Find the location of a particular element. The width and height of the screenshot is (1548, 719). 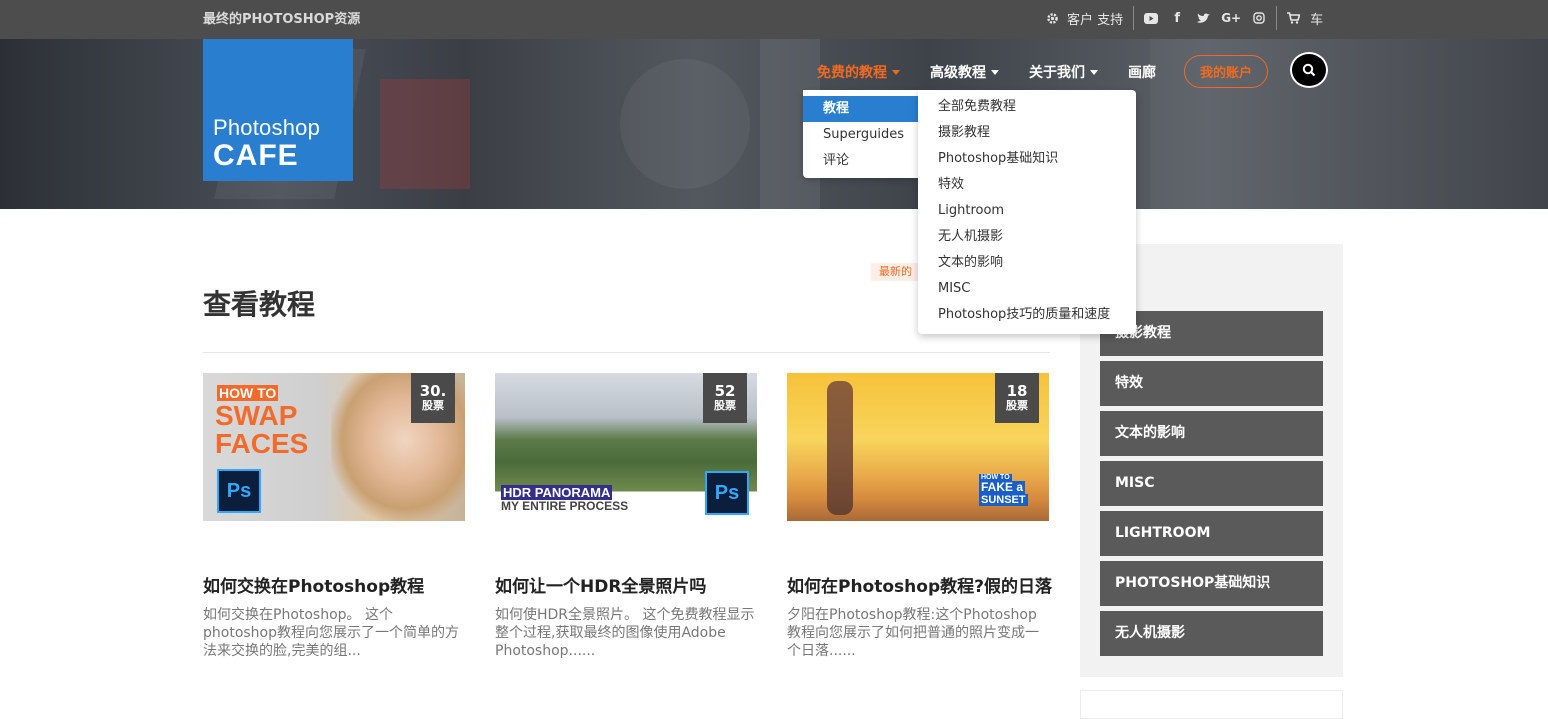

cart-label: 车 is located at coordinates (1317, 20).